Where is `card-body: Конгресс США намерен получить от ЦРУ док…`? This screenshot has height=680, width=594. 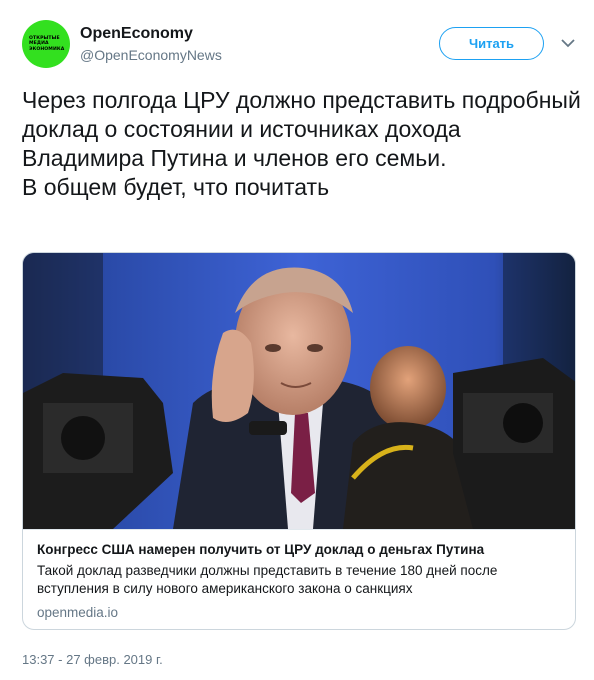 card-body: Конгресс США намерен получить от ЦРУ док… is located at coordinates (299, 579).